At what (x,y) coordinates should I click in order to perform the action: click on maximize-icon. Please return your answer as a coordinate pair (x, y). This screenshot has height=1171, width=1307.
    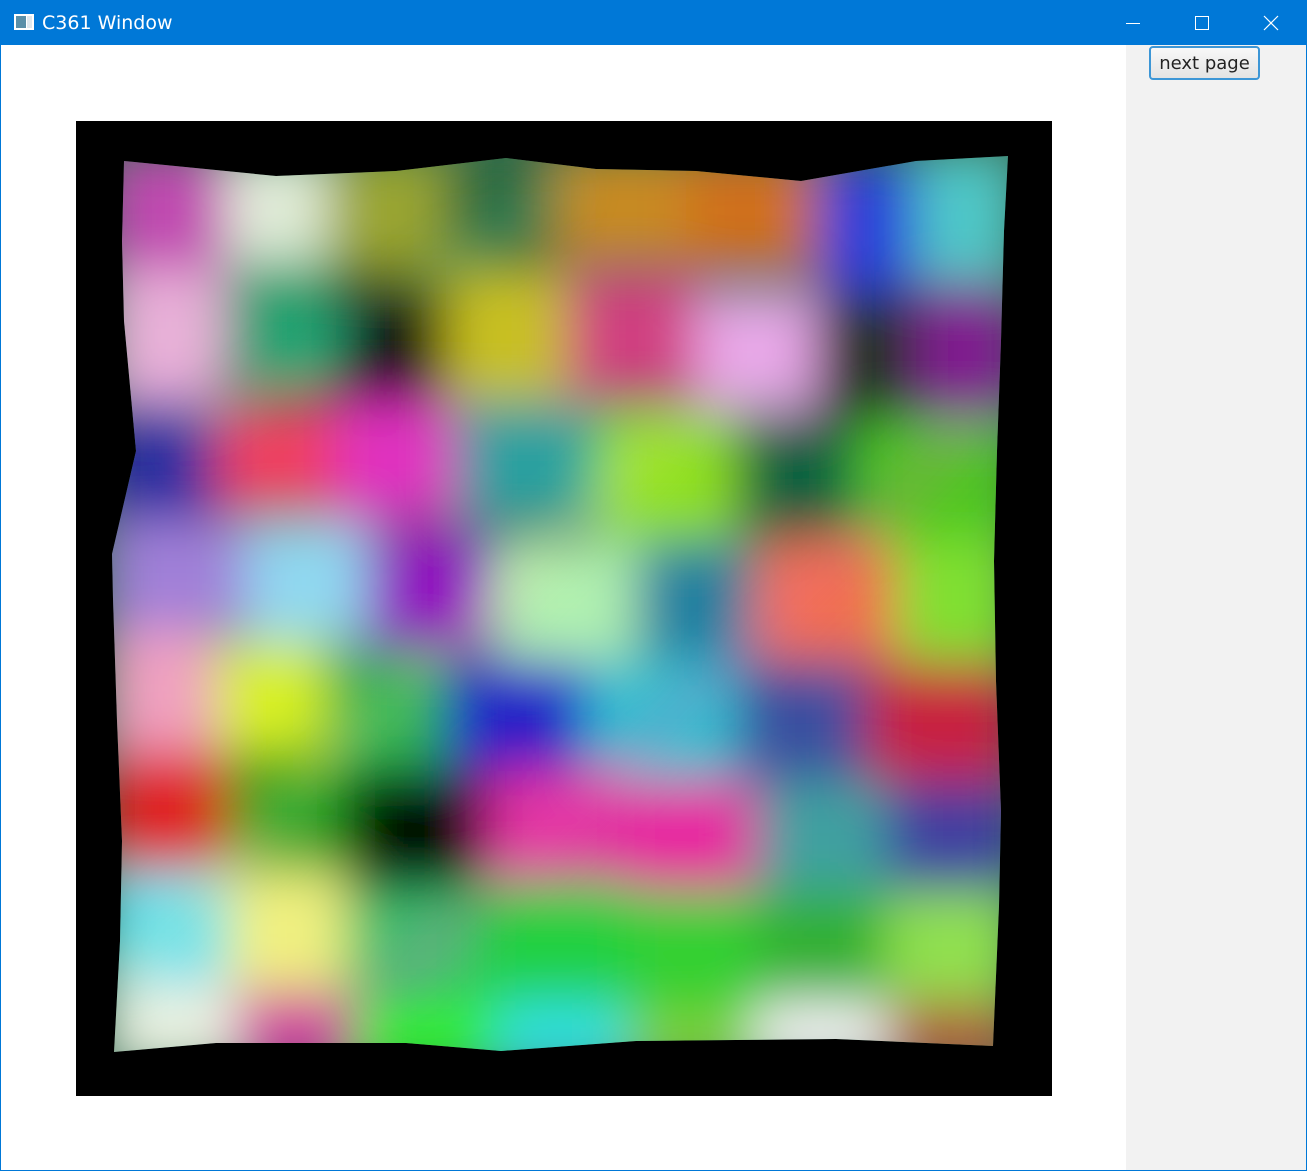
    Looking at the image, I should click on (1202, 23).